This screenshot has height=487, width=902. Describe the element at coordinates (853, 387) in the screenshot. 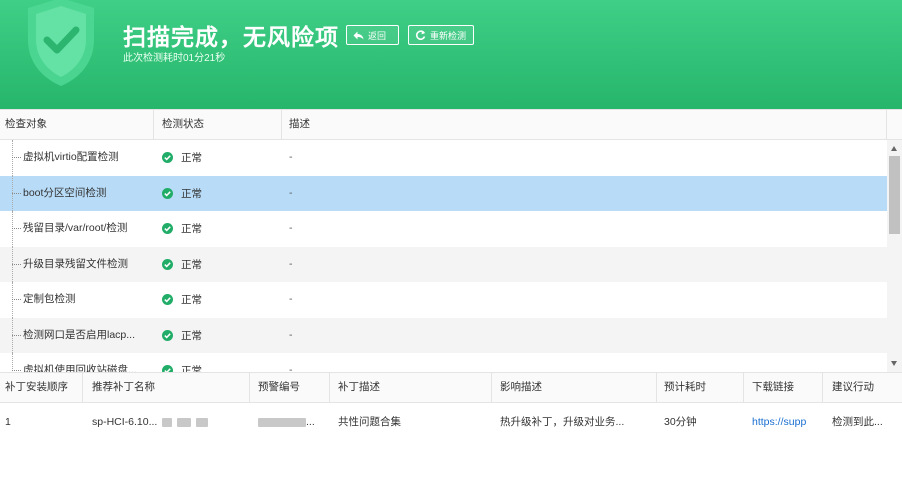

I see `col-action: 建议行动` at that location.